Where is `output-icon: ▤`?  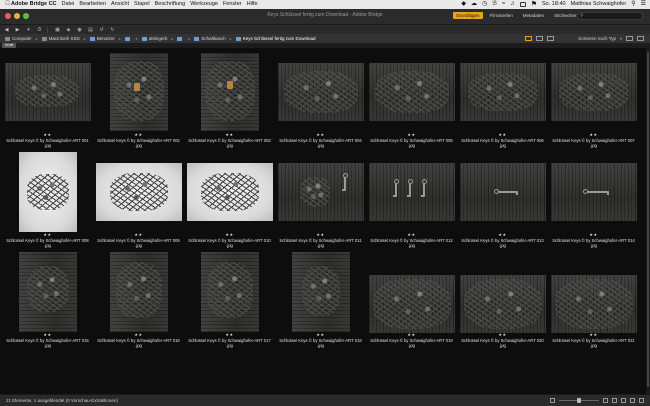 output-icon: ▤ is located at coordinates (90, 29).